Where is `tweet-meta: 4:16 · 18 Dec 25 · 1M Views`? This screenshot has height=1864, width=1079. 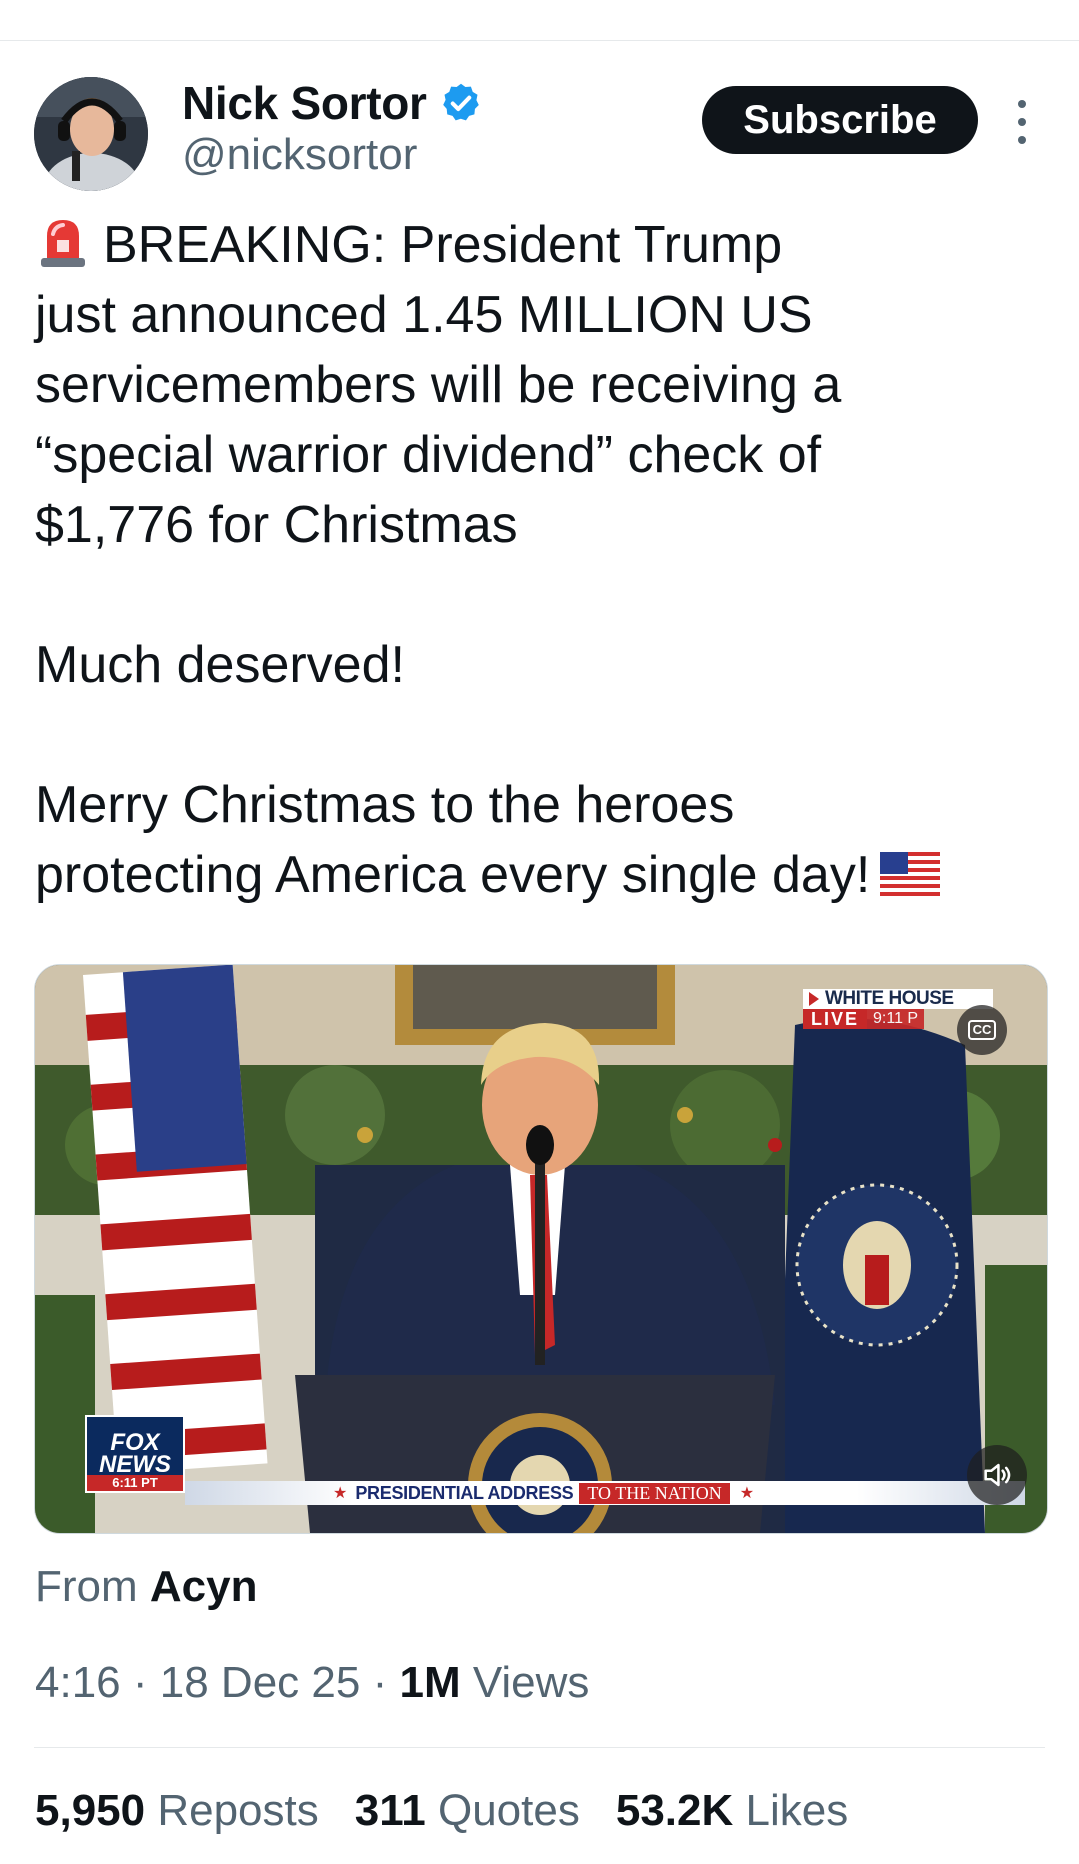
tweet-meta: 4:16 · 18 Dec 25 · 1M Views is located at coordinates (312, 1682).